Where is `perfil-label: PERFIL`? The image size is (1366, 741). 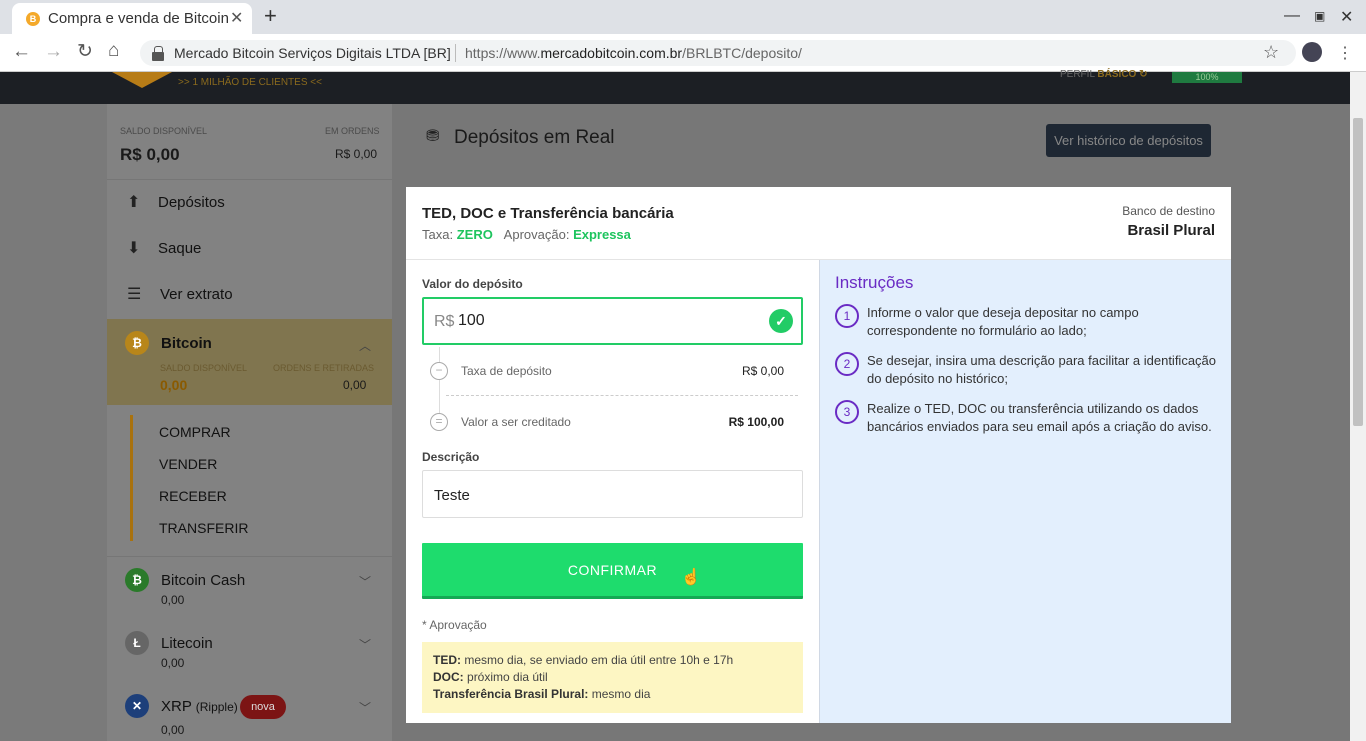 perfil-label: PERFIL is located at coordinates (1077, 74).